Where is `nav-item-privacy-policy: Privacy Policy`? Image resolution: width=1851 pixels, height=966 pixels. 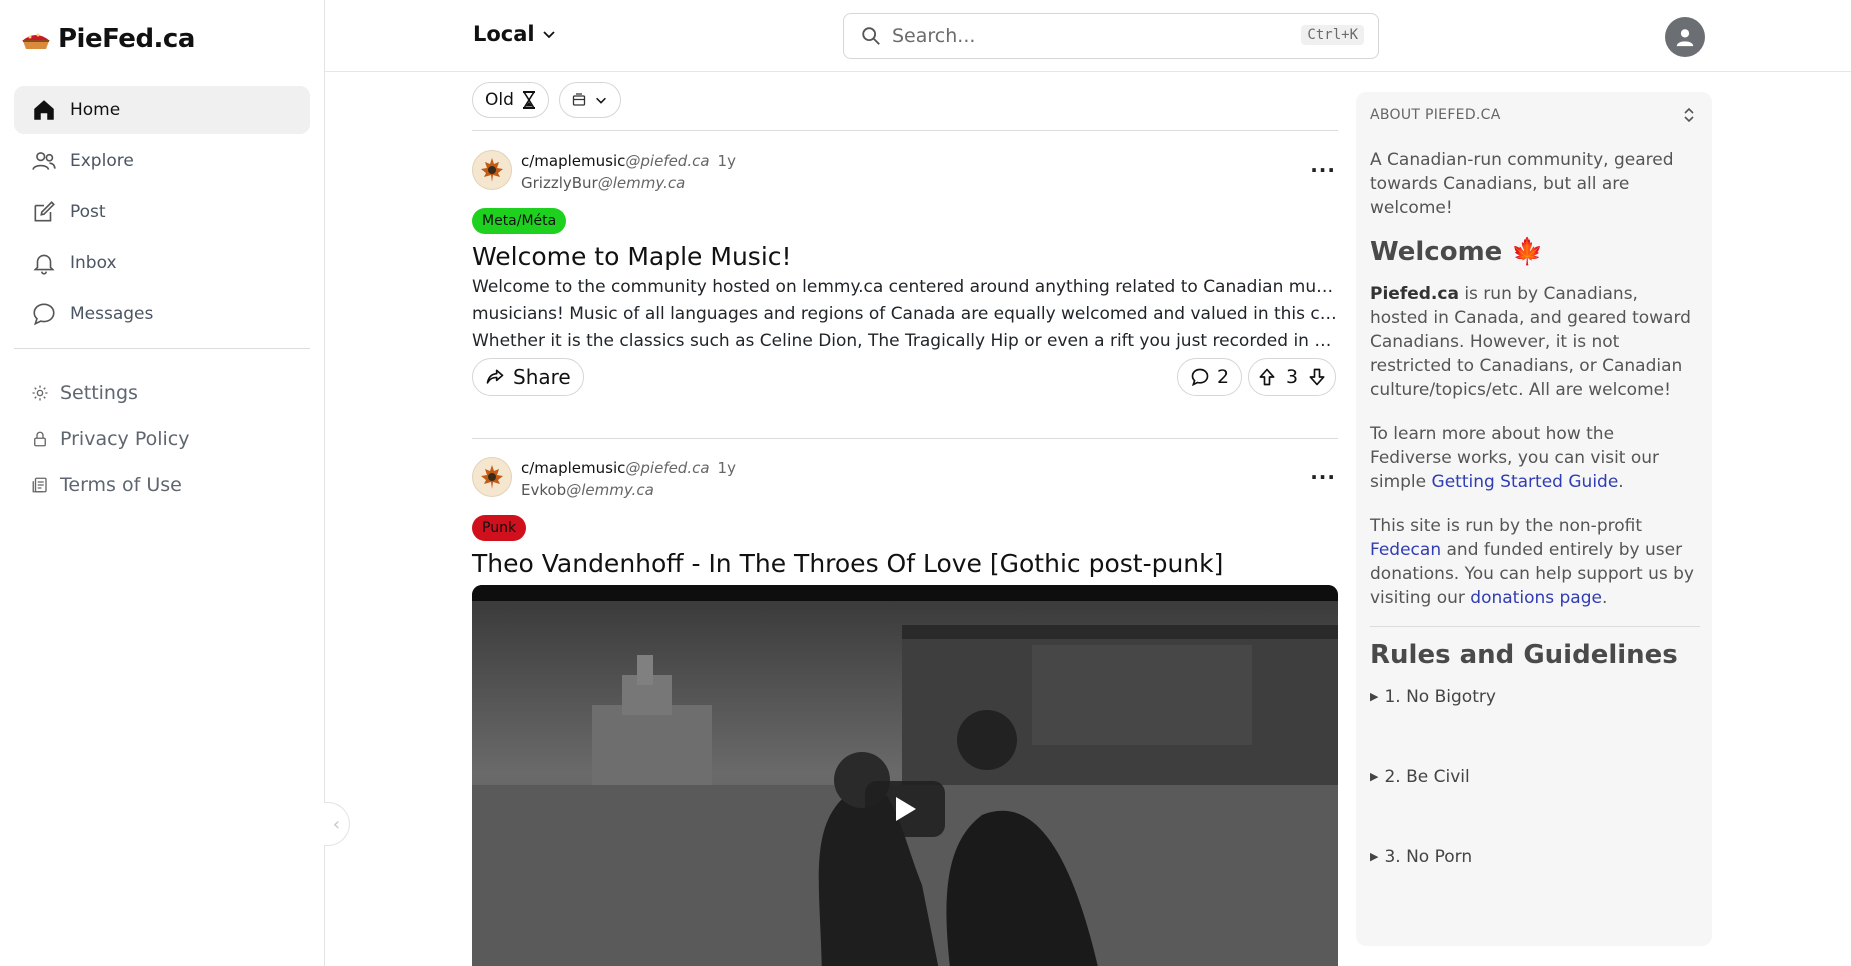
nav-item-privacy-policy: Privacy Policy is located at coordinates (109, 439).